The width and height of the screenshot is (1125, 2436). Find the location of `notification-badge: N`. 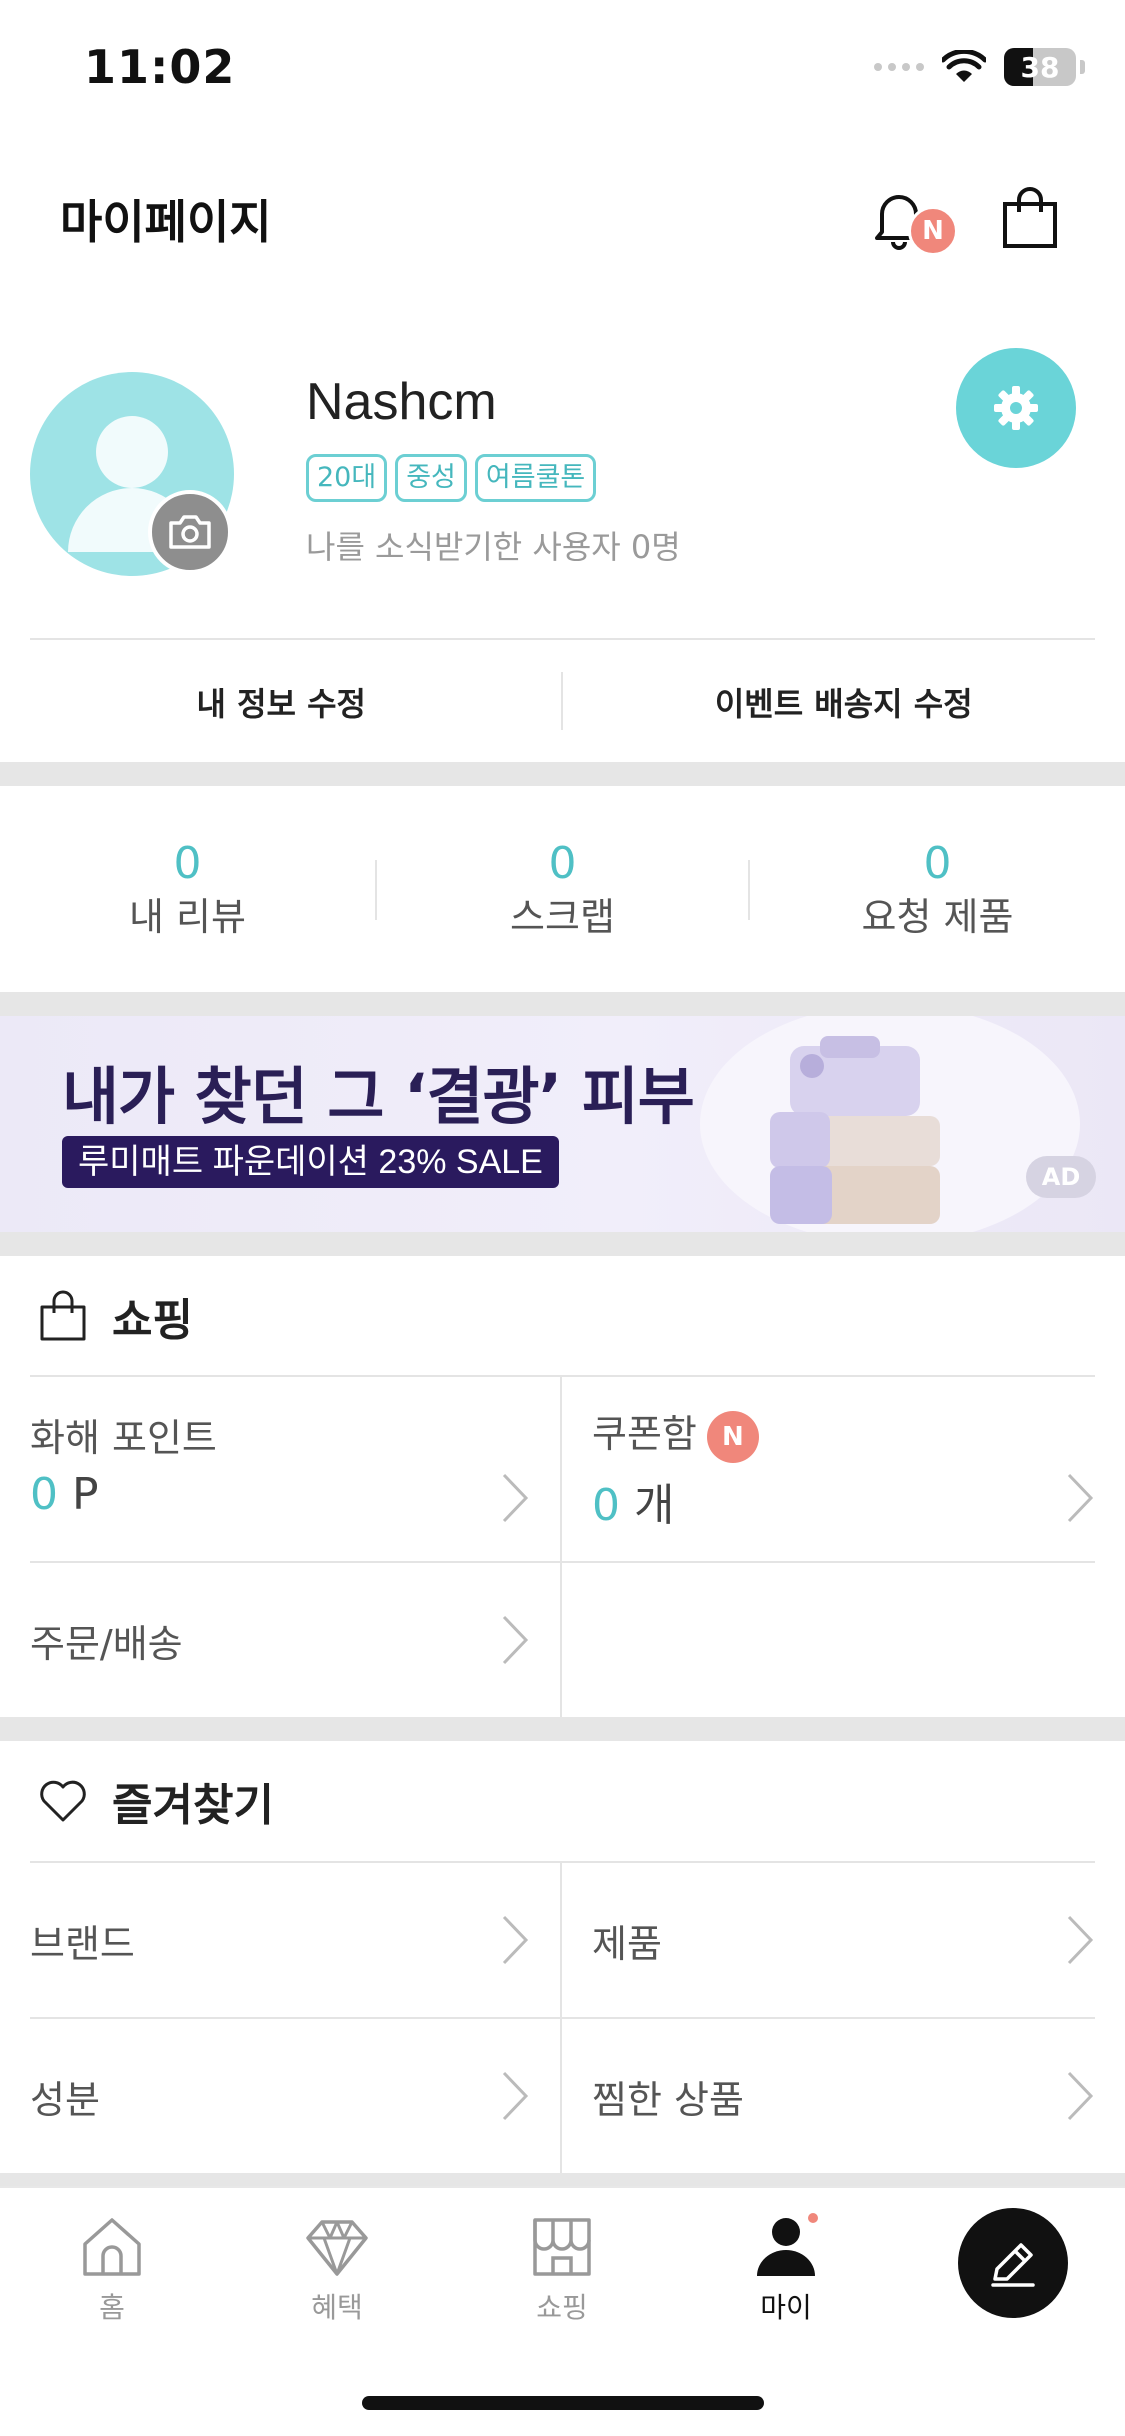

notification-badge: N is located at coordinates (933, 231).